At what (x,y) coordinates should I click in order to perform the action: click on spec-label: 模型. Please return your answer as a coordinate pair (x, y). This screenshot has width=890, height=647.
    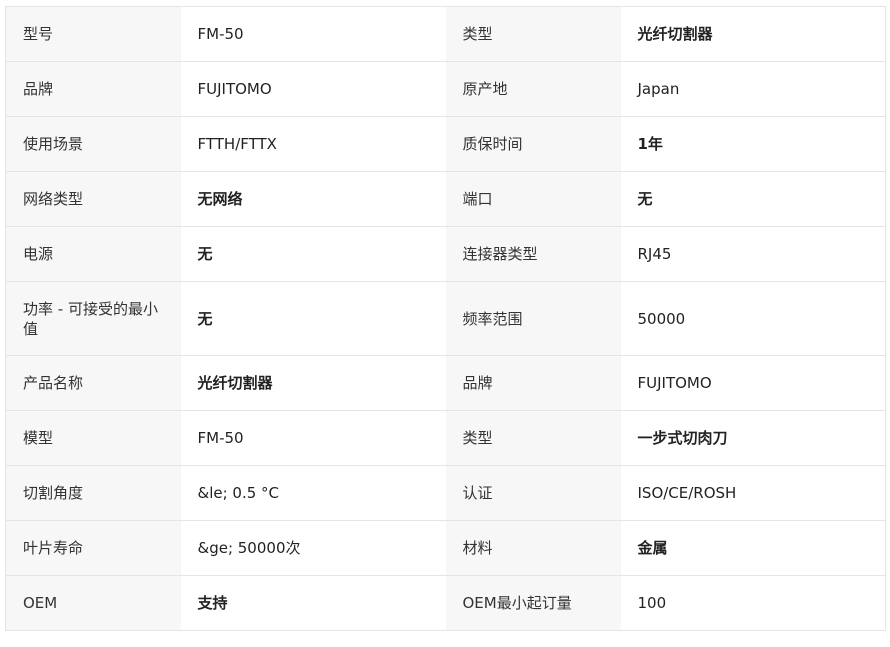
    Looking at the image, I should click on (93, 438).